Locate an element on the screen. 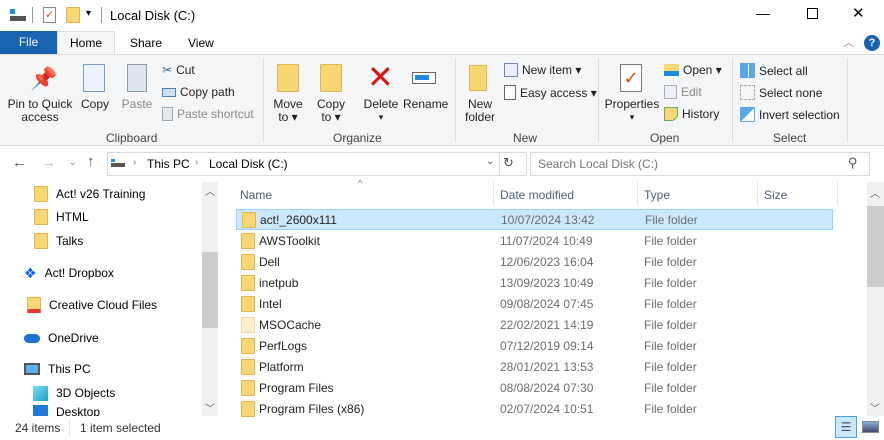 Image resolution: width=884 pixels, height=440 pixels. label: New item ▾ is located at coordinates (552, 70).